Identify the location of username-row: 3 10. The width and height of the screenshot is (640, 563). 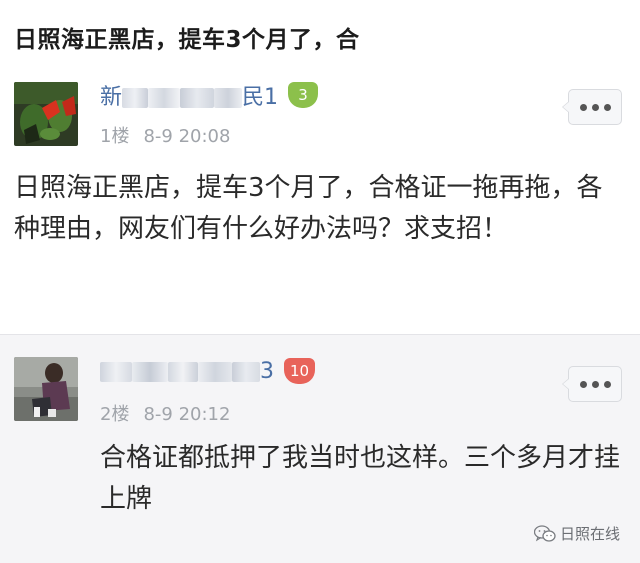
(208, 371).